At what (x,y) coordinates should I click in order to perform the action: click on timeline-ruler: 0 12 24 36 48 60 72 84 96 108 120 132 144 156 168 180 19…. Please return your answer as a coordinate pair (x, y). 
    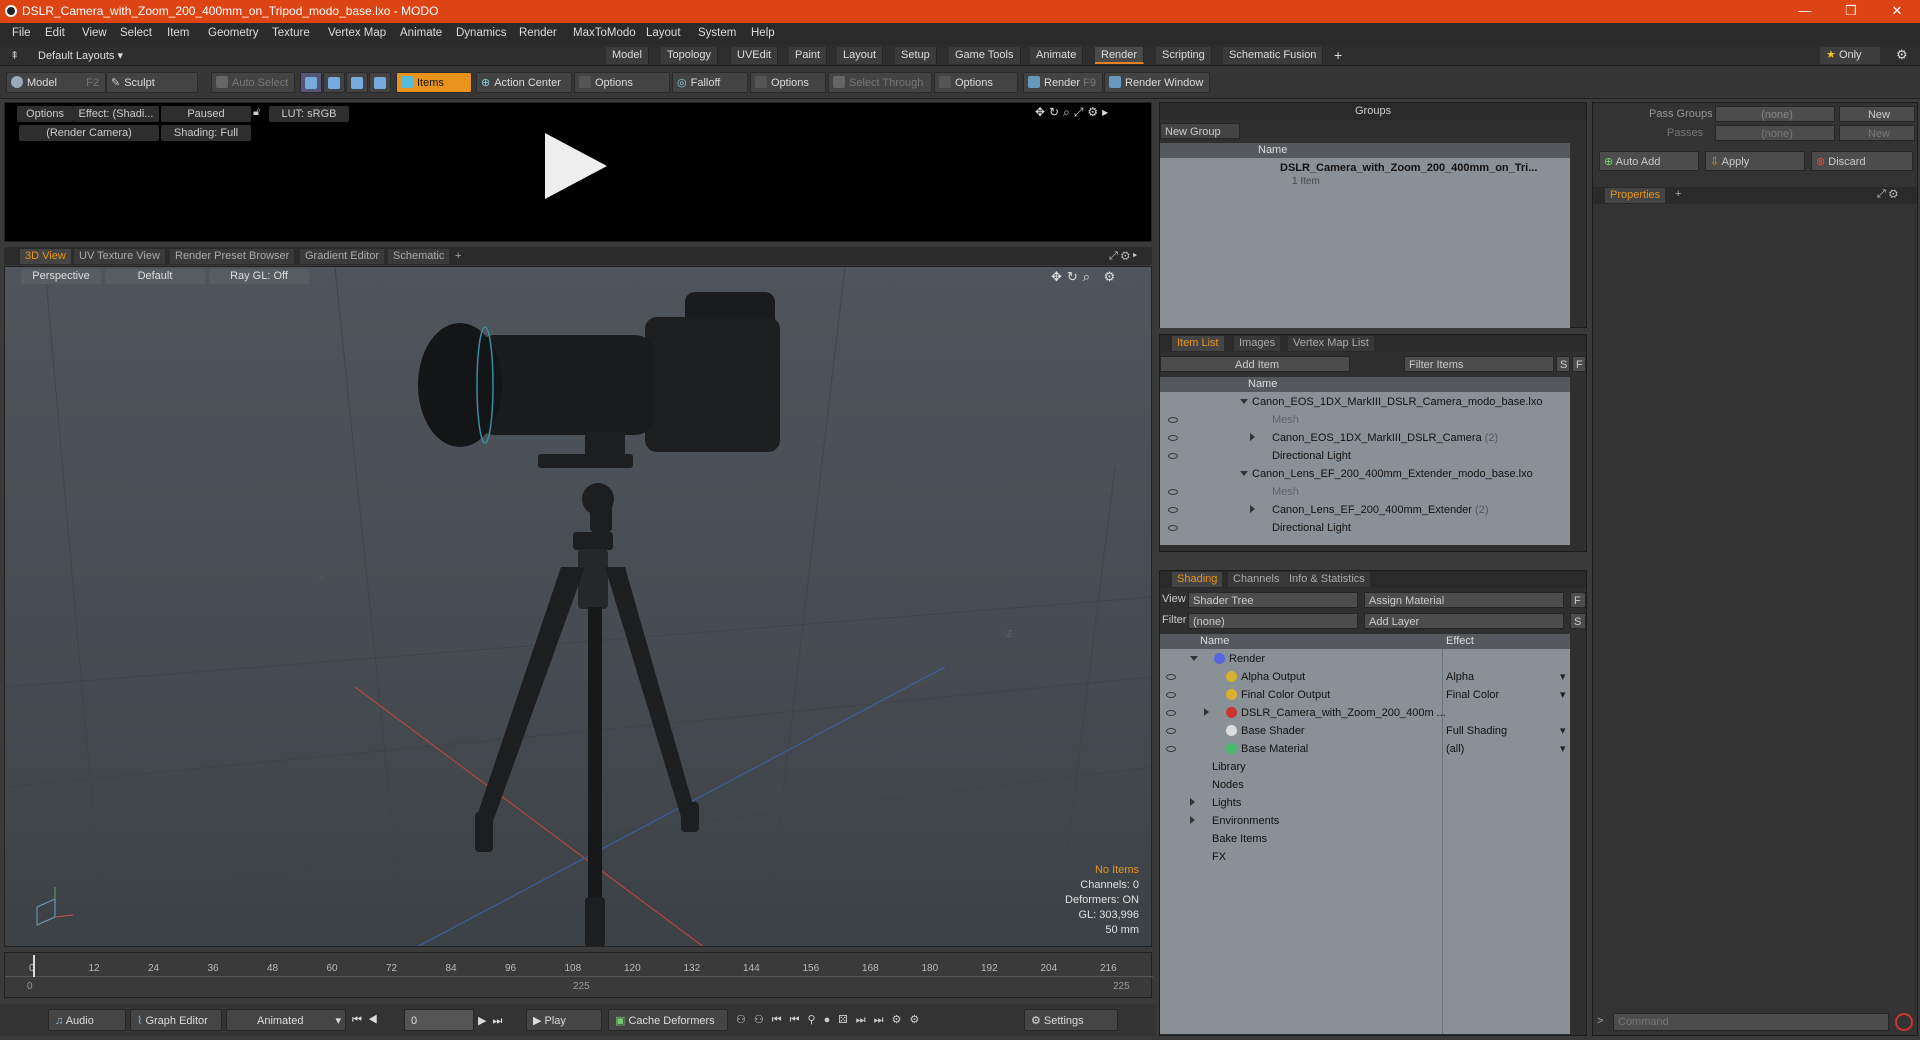
    Looking at the image, I should click on (579, 966).